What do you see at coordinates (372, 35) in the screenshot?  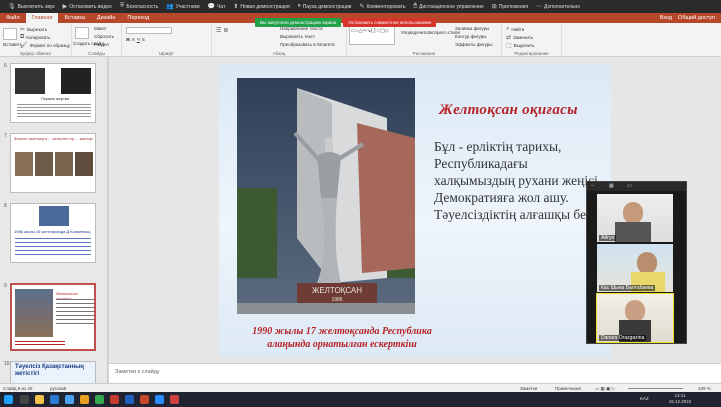 I see `shapes-gallery: ▭○△⇨↘{ }☆▢◇` at bounding box center [372, 35].